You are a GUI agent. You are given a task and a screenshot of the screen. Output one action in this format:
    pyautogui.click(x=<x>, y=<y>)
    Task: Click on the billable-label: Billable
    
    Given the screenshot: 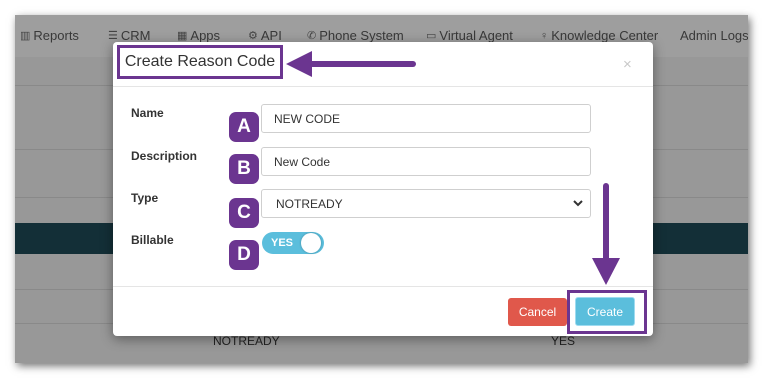 What is the action you would take?
    pyautogui.click(x=152, y=240)
    